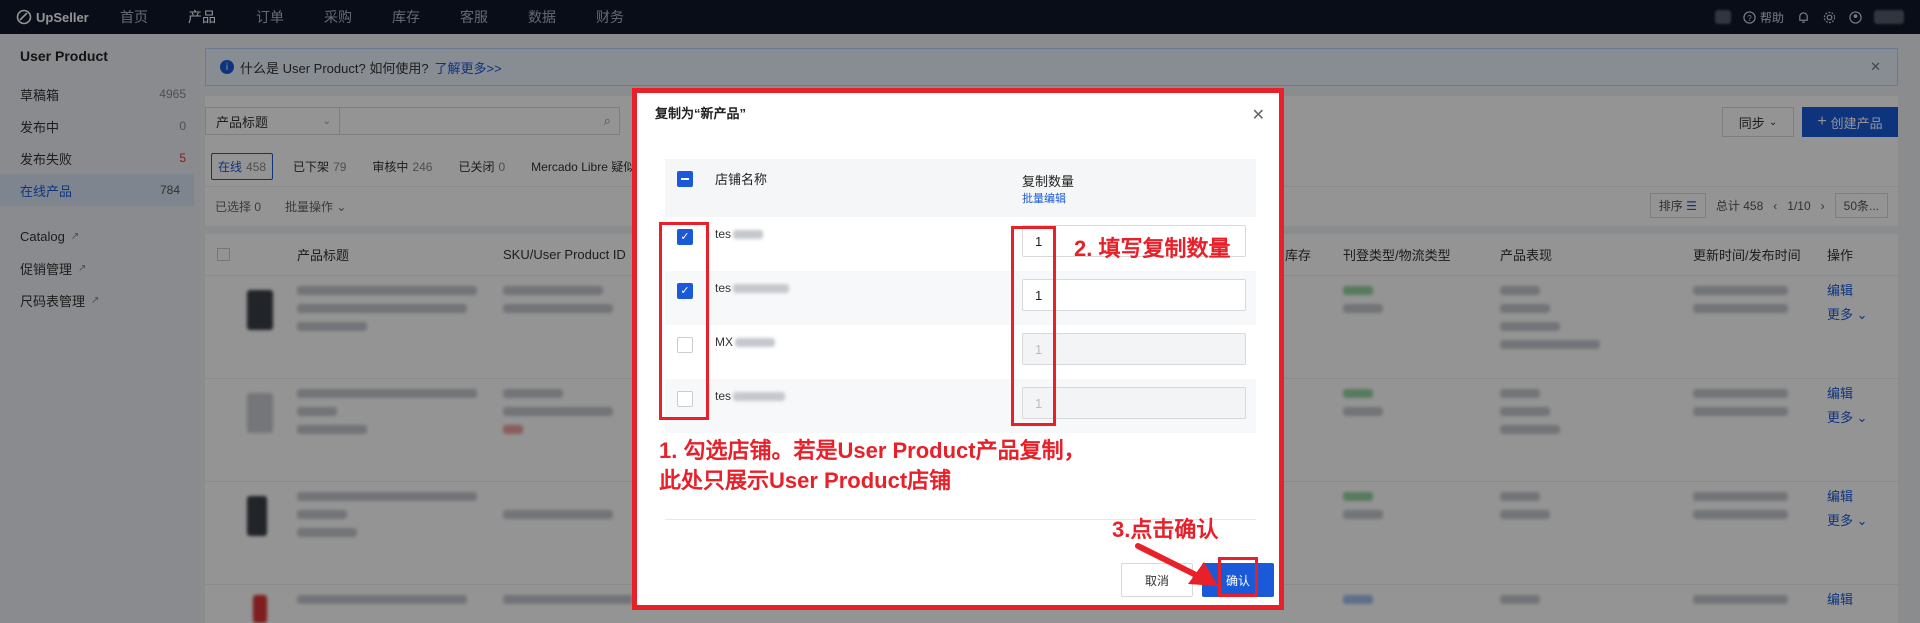 This screenshot has height=623, width=1920. I want to click on dialog-title: 复制为“新产品”, so click(701, 113).